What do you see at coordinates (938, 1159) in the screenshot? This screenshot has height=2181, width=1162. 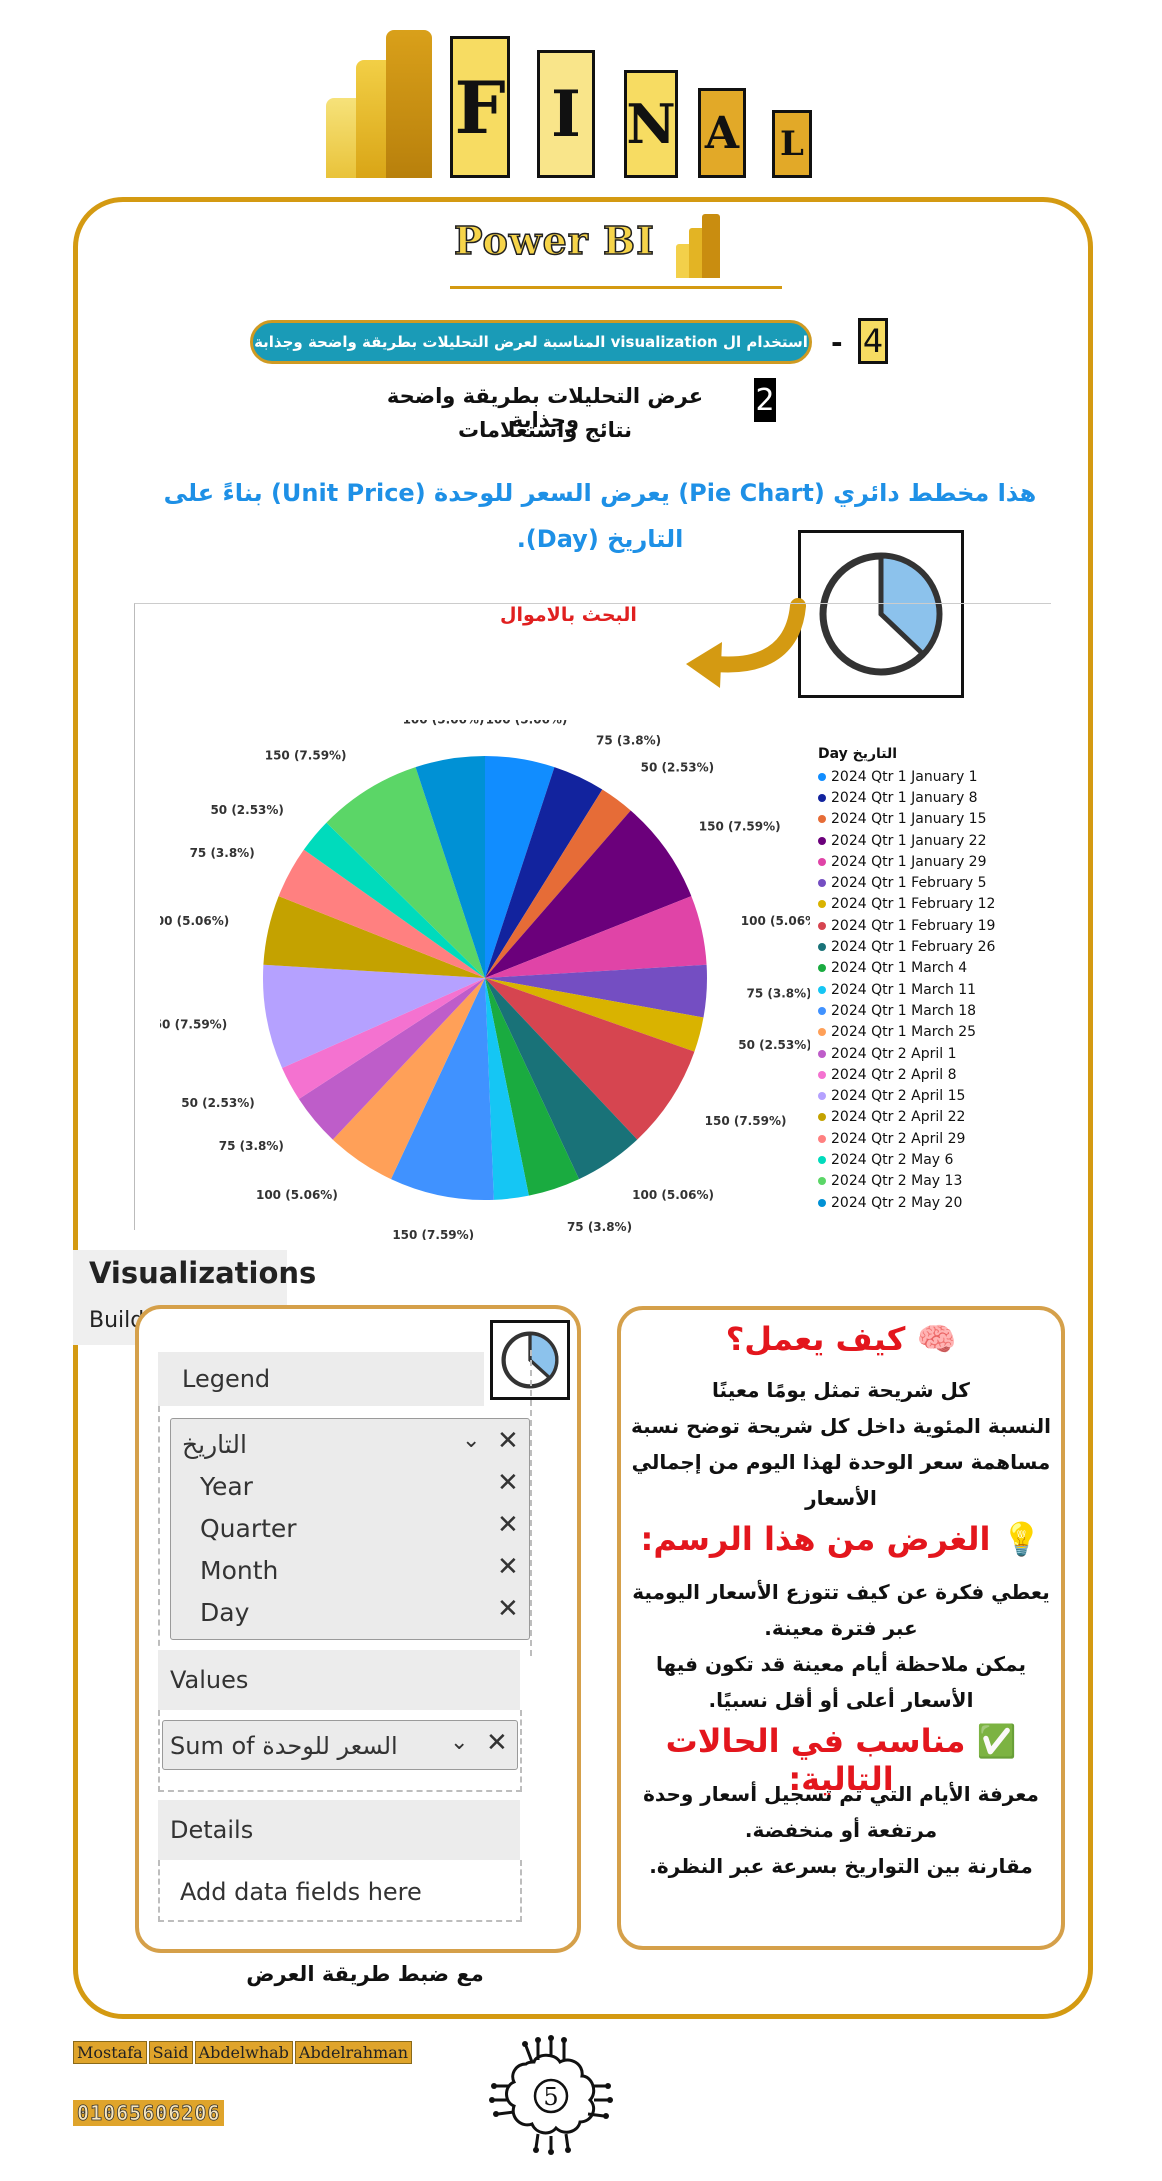 I see `legend-item: 2024 Qtr 2 May 6` at bounding box center [938, 1159].